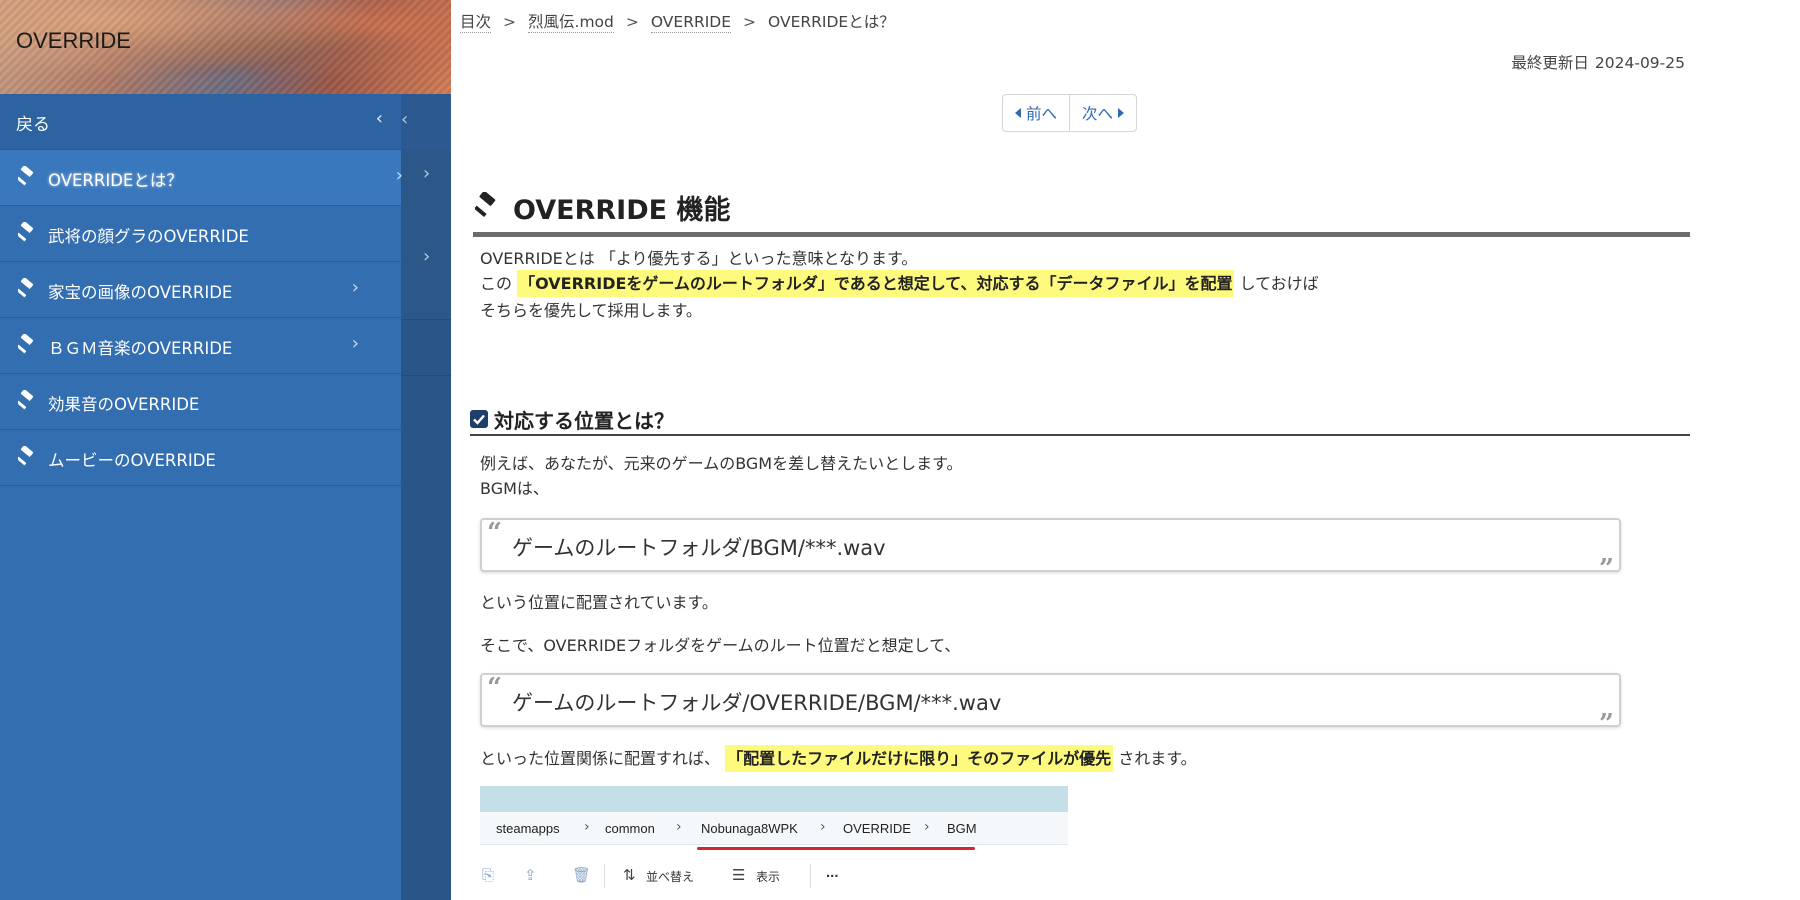  What do you see at coordinates (1018, 113) in the screenshot?
I see `caret-left-icon` at bounding box center [1018, 113].